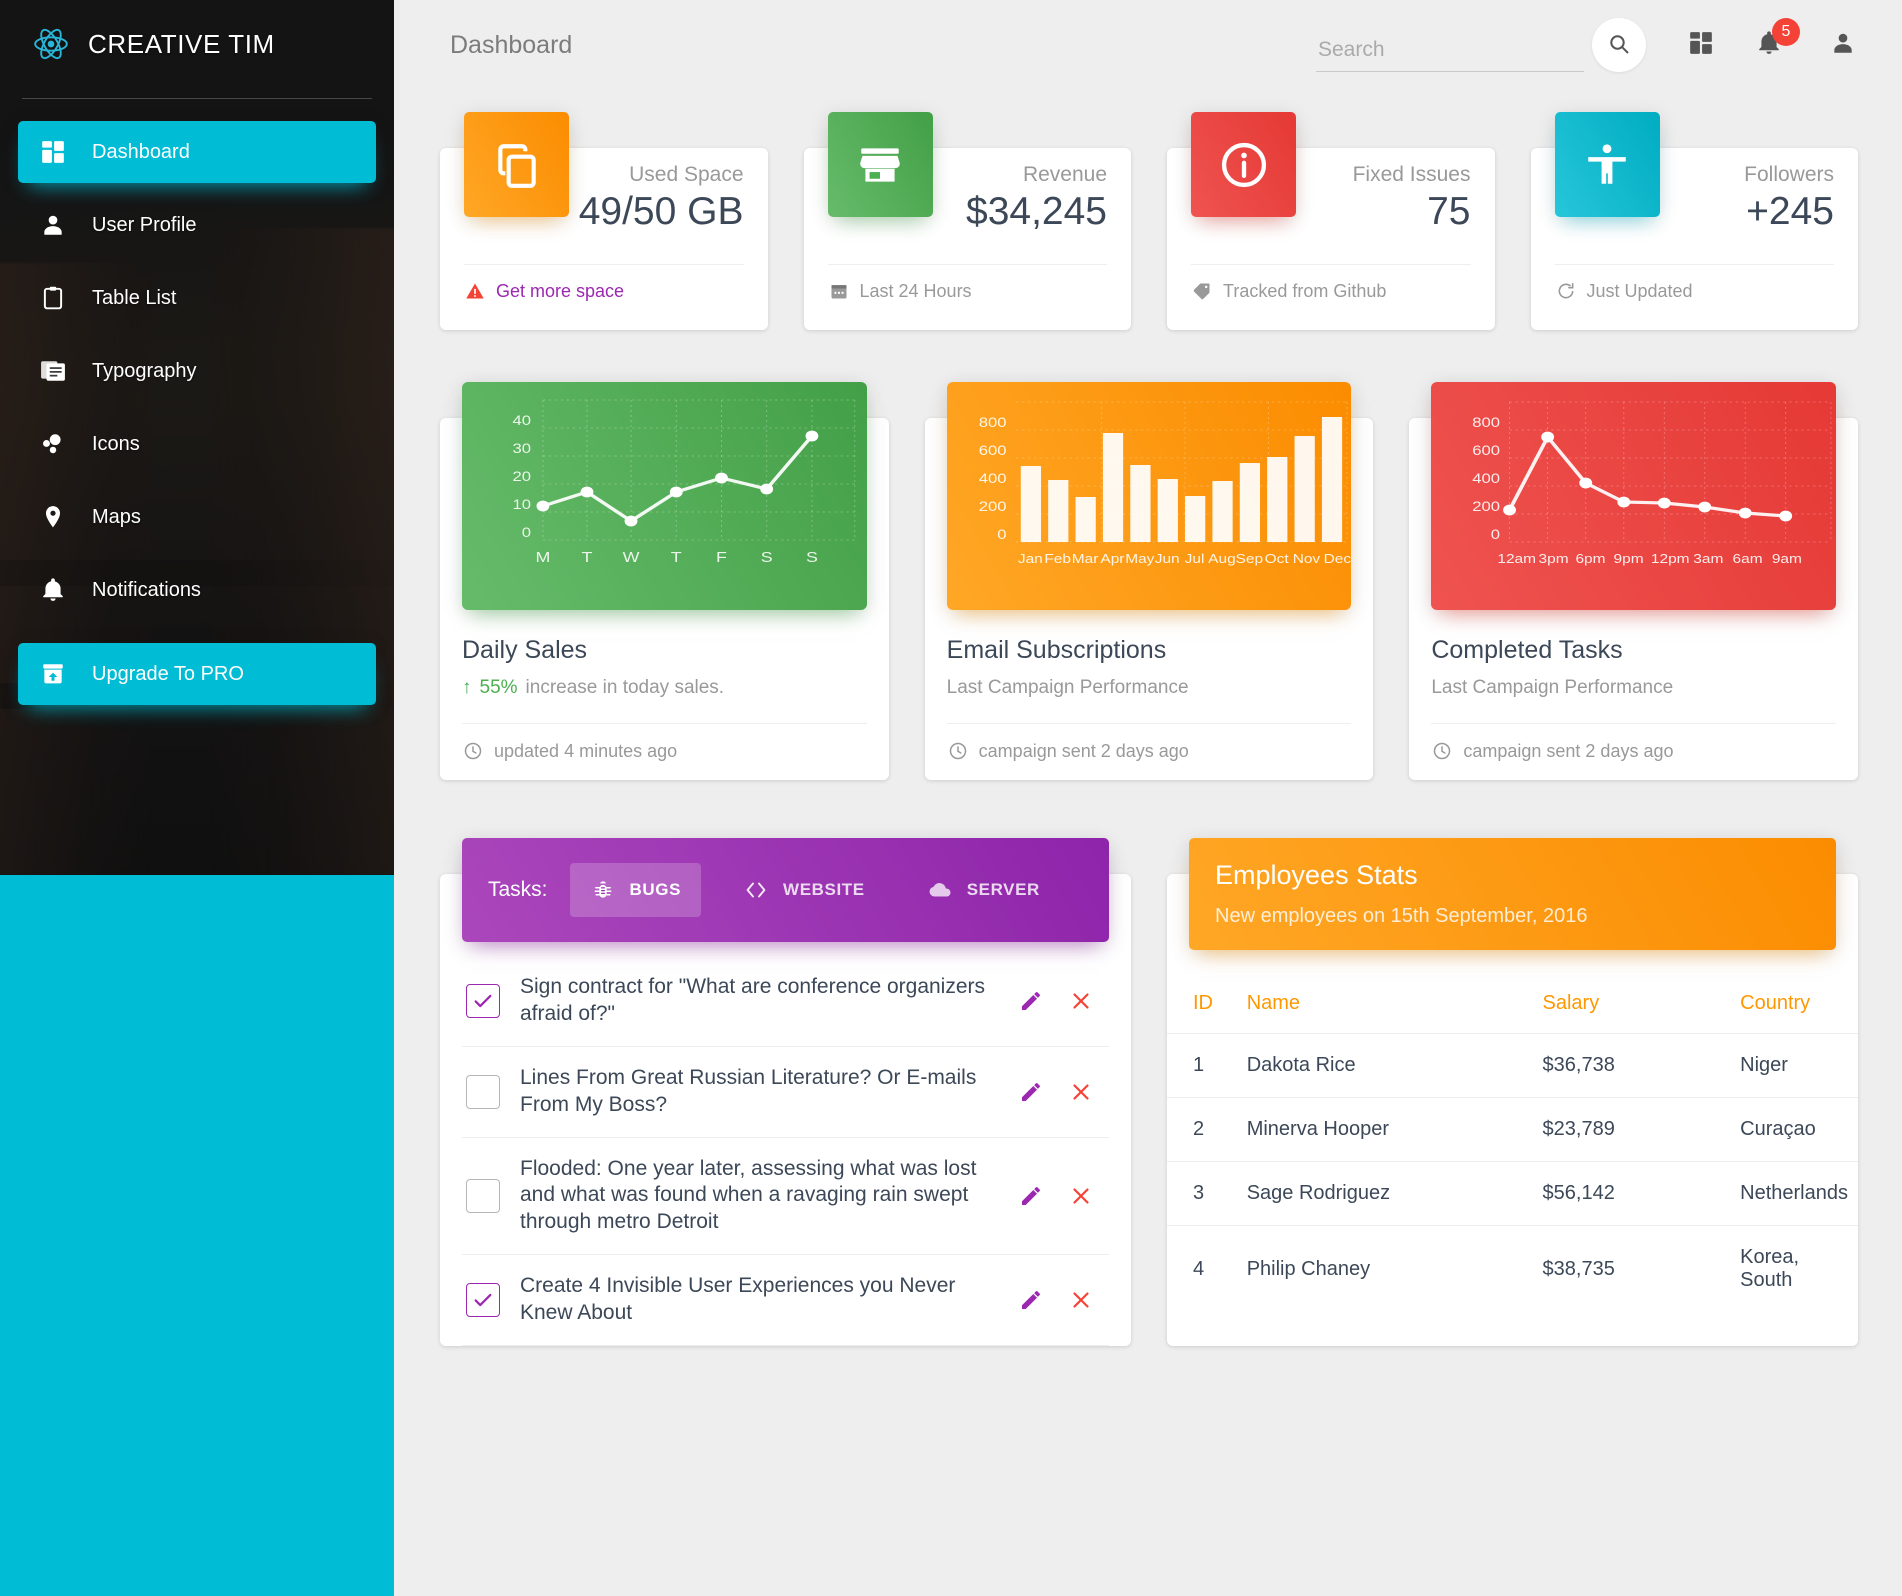 This screenshot has width=1902, height=1596. I want to click on cloud-icon, so click(940, 890).